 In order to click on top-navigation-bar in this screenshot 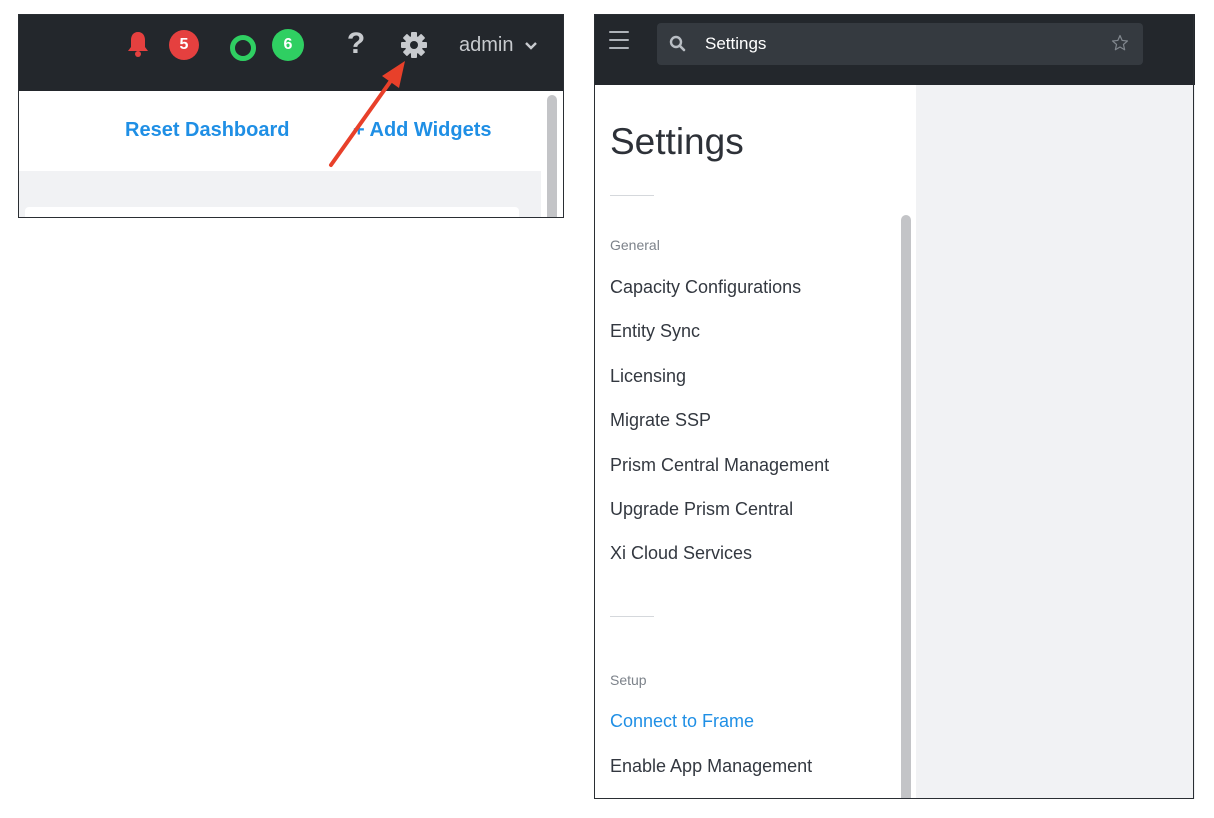, I will do `click(895, 50)`.